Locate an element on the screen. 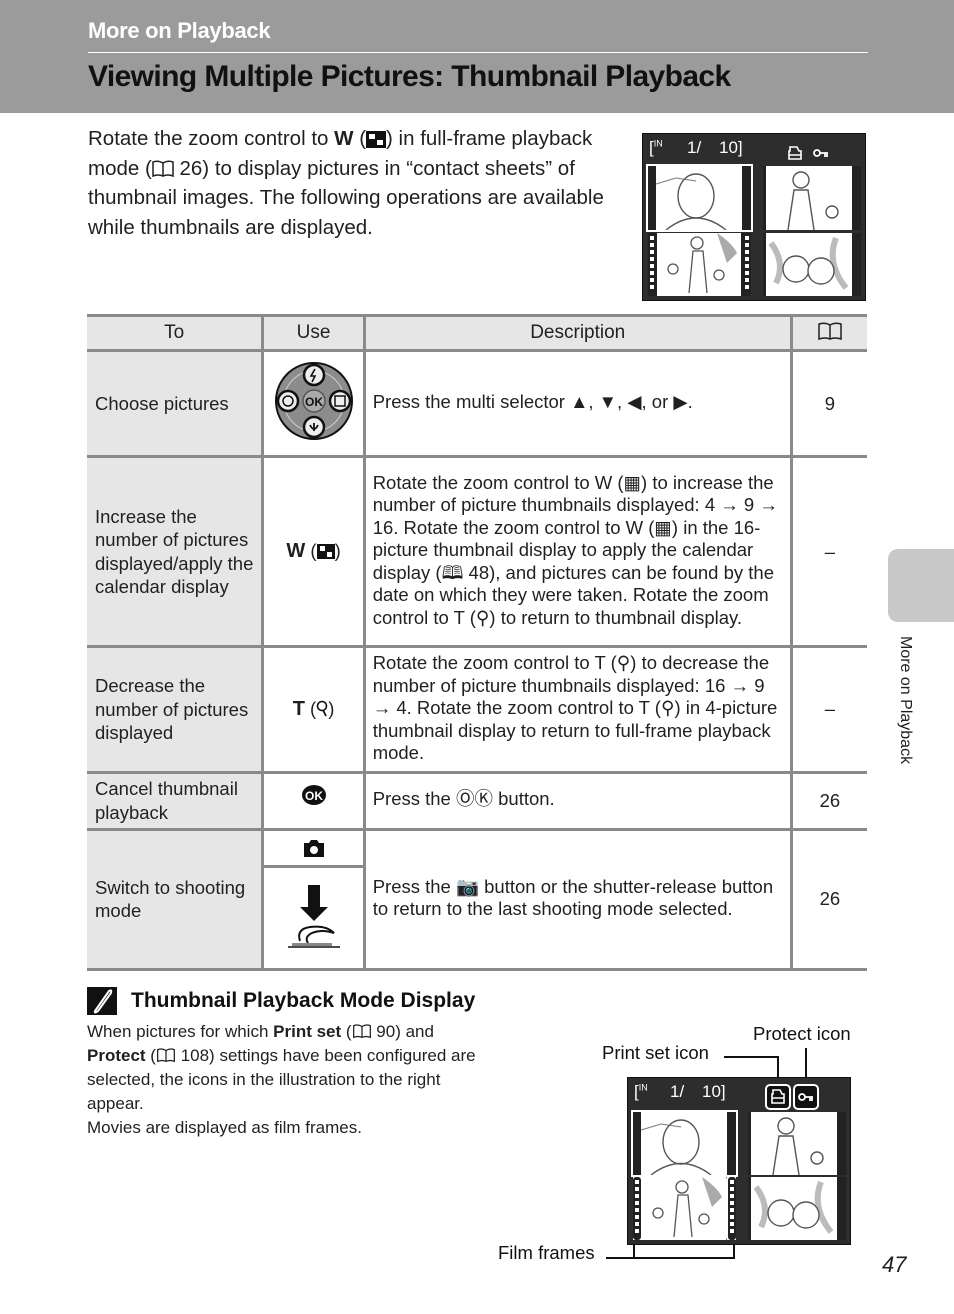 This screenshot has height=1314, width=954. chapter-tab-label: More on Playback is located at coordinates (905, 700).